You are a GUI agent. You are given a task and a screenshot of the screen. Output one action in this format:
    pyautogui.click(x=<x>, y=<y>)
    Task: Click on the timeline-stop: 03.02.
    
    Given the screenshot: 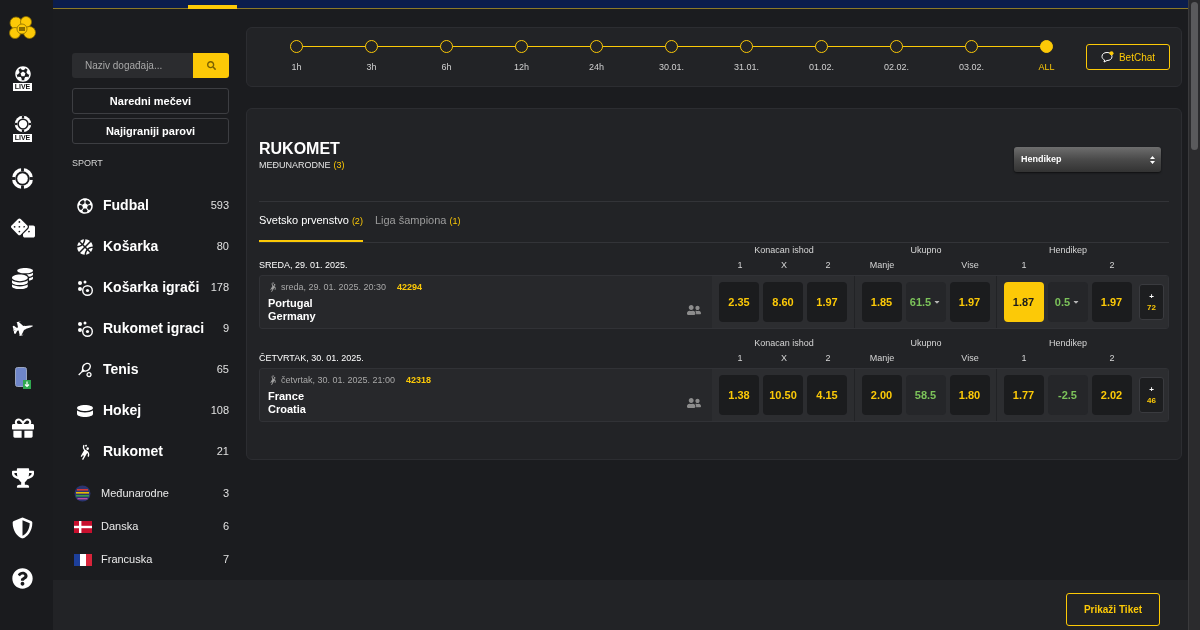 What is the action you would take?
    pyautogui.click(x=971, y=50)
    